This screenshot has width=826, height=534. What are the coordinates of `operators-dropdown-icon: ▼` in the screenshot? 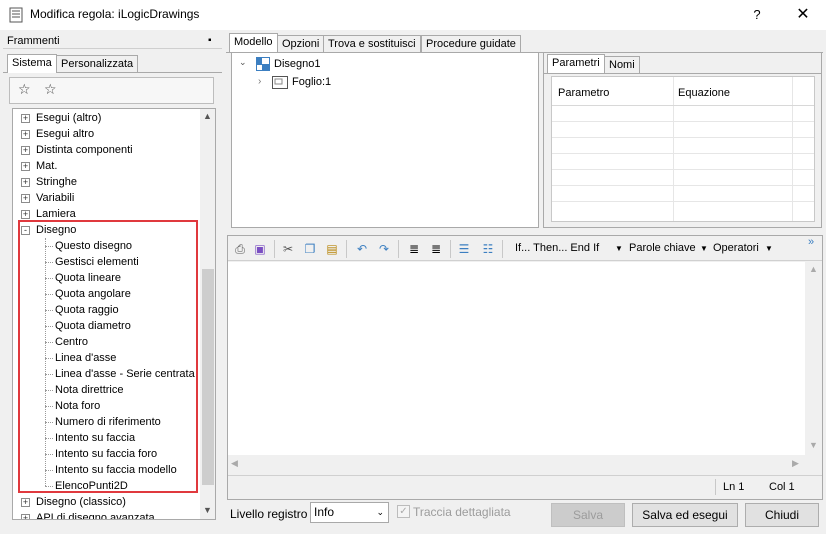 It's located at (769, 248).